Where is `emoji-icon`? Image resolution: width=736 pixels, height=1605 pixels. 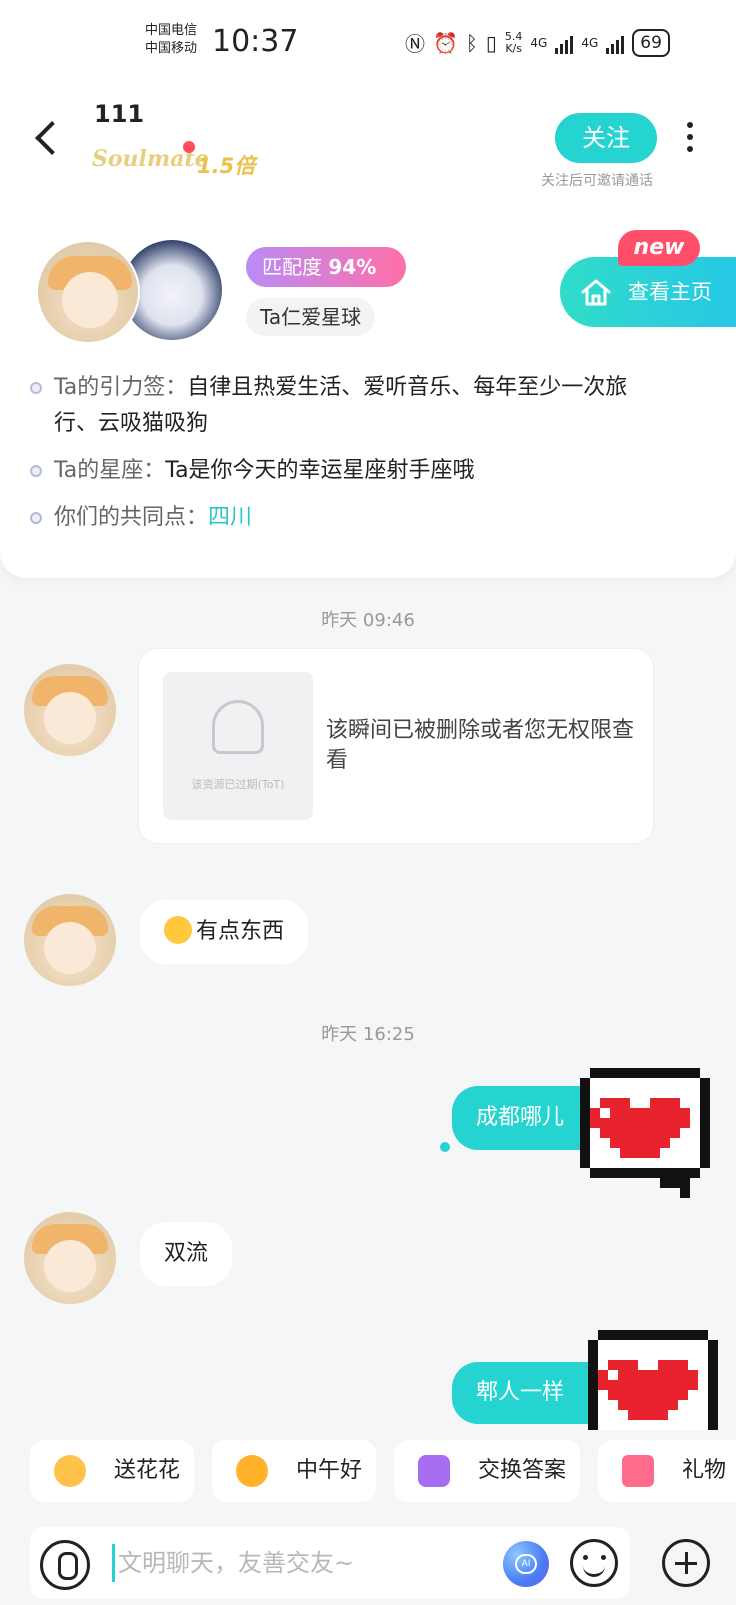
emoji-icon is located at coordinates (594, 1563).